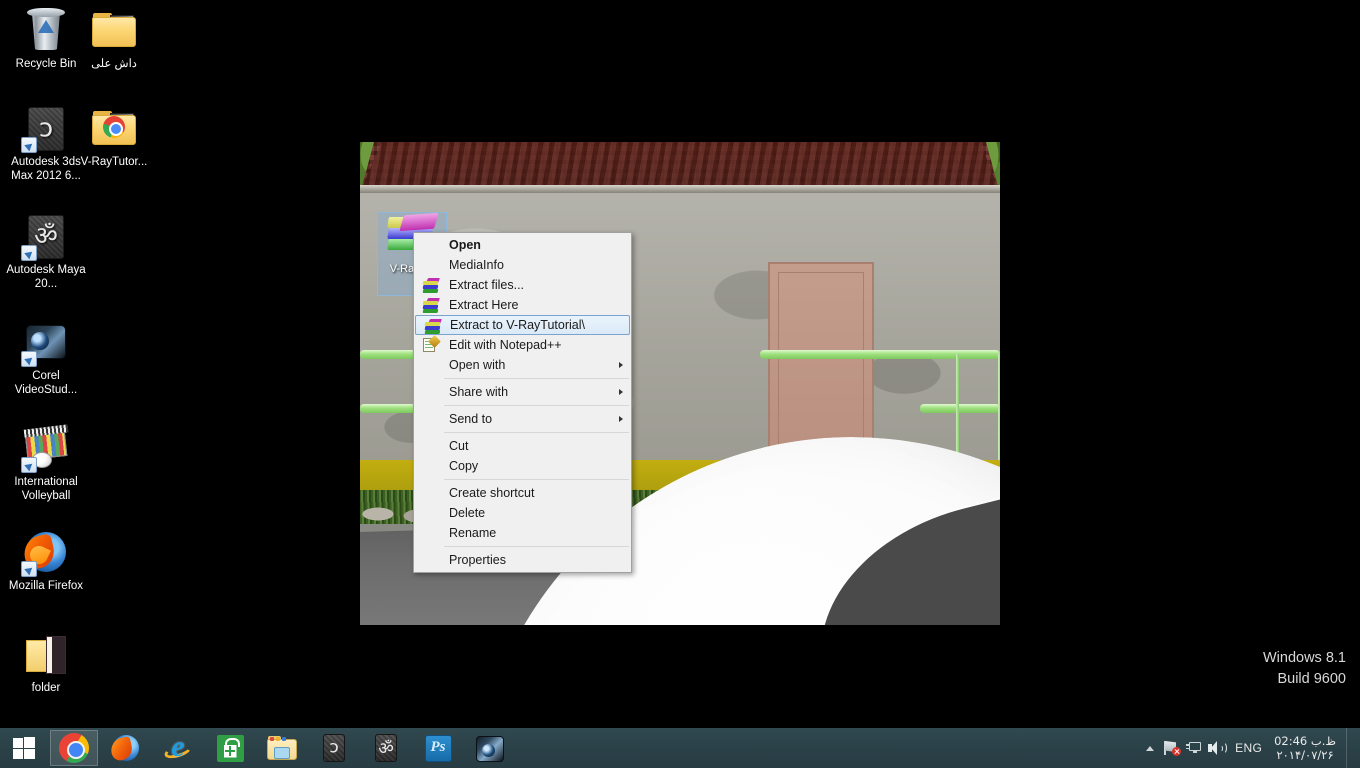 The height and width of the screenshot is (768, 1360). I want to click on context-menu-item-send-to: Send to, so click(522, 419).